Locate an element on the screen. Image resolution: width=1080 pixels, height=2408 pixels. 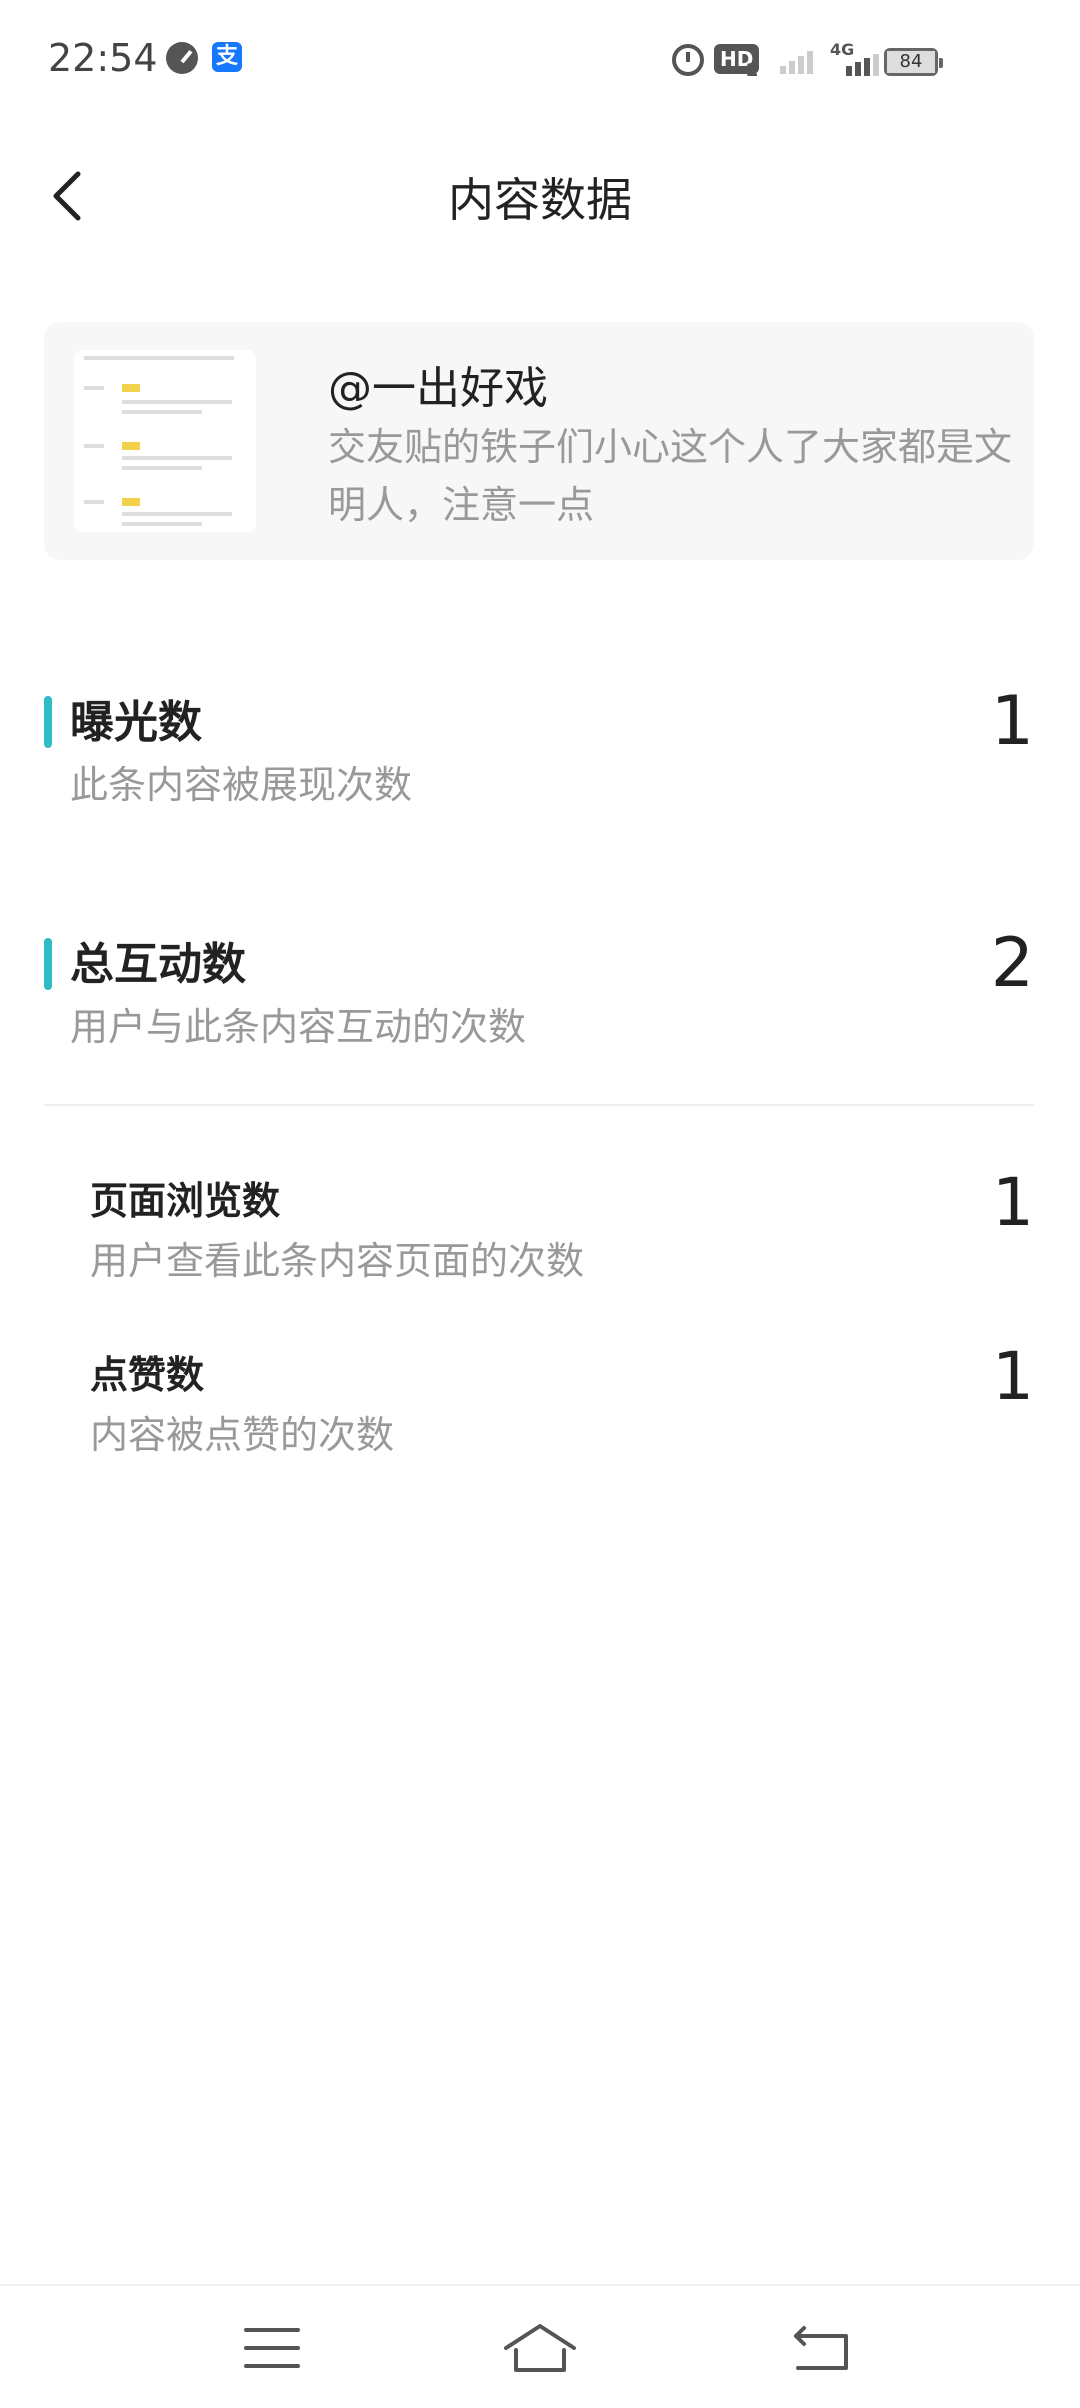
speedometer-icon is located at coordinates (182, 58).